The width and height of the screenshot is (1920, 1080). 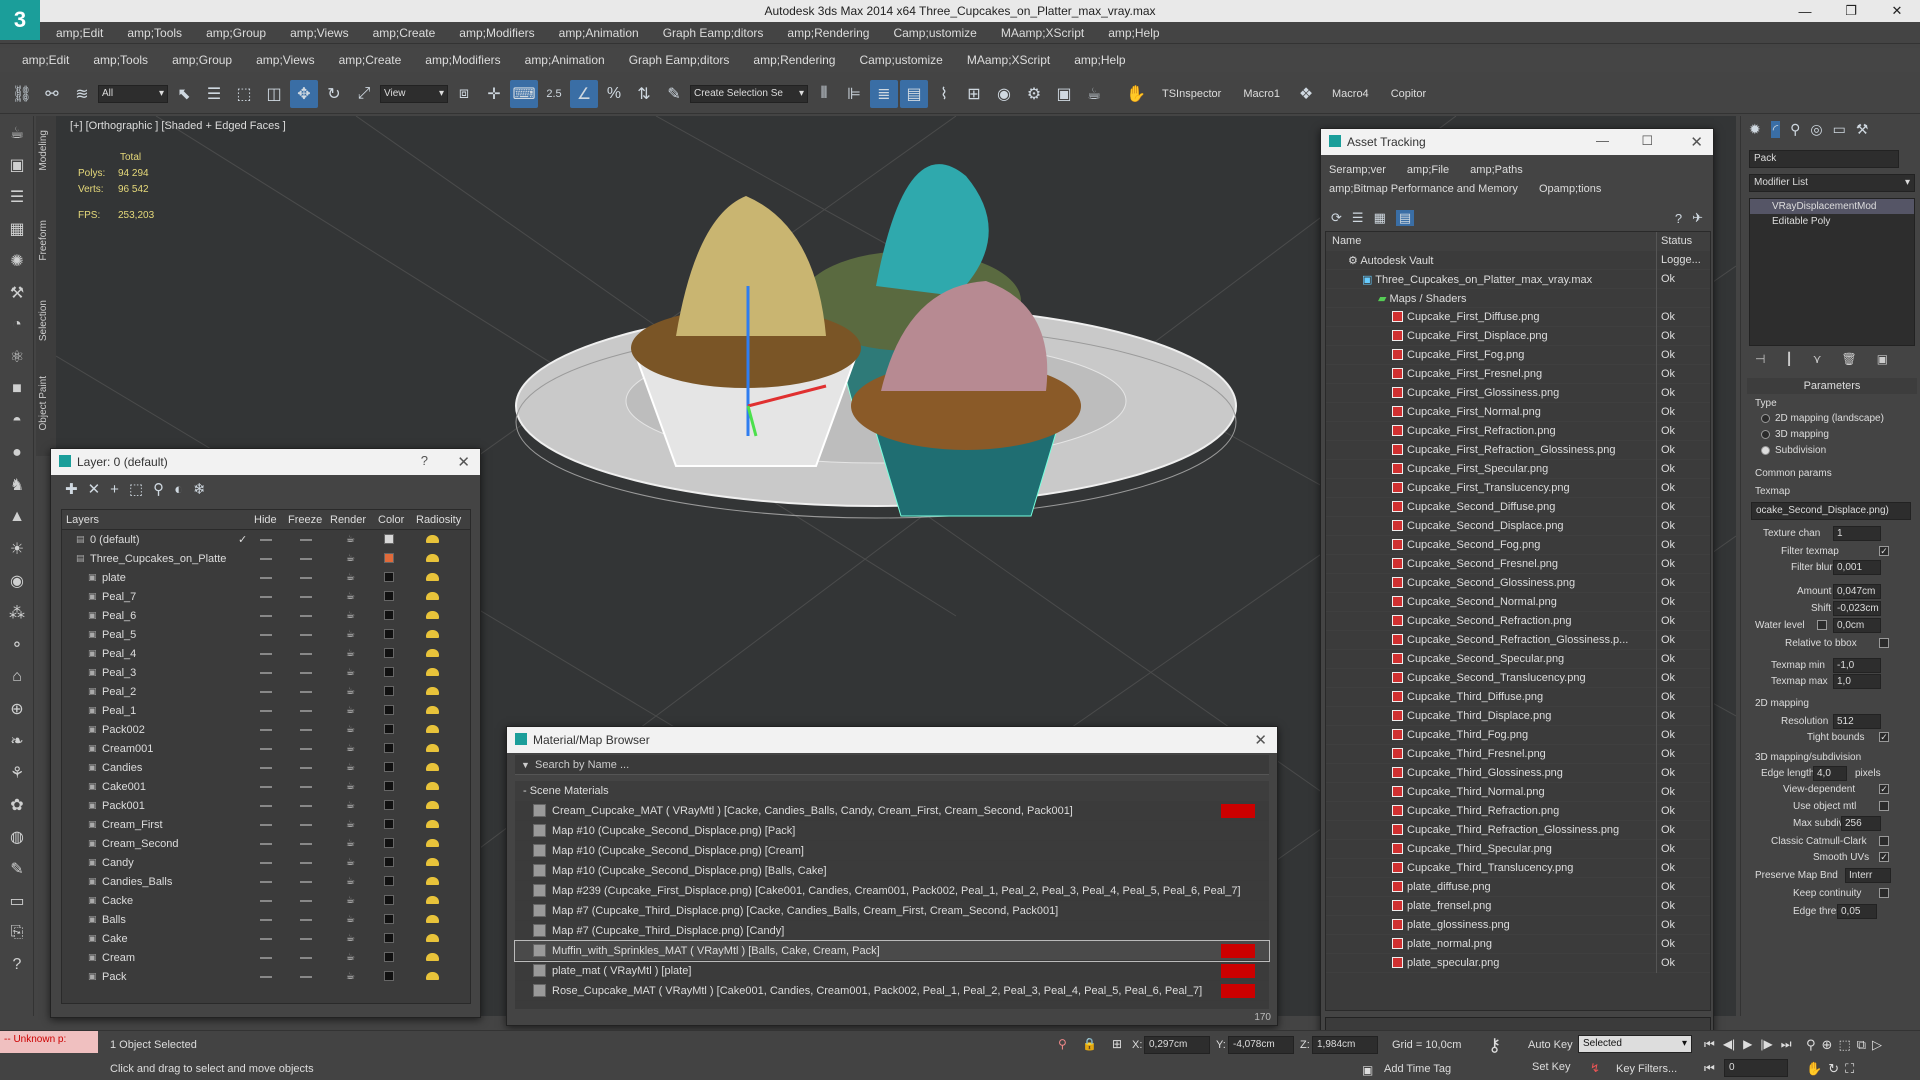 I want to click on layer-row: ▣ Balls ☕, so click(x=266, y=919).